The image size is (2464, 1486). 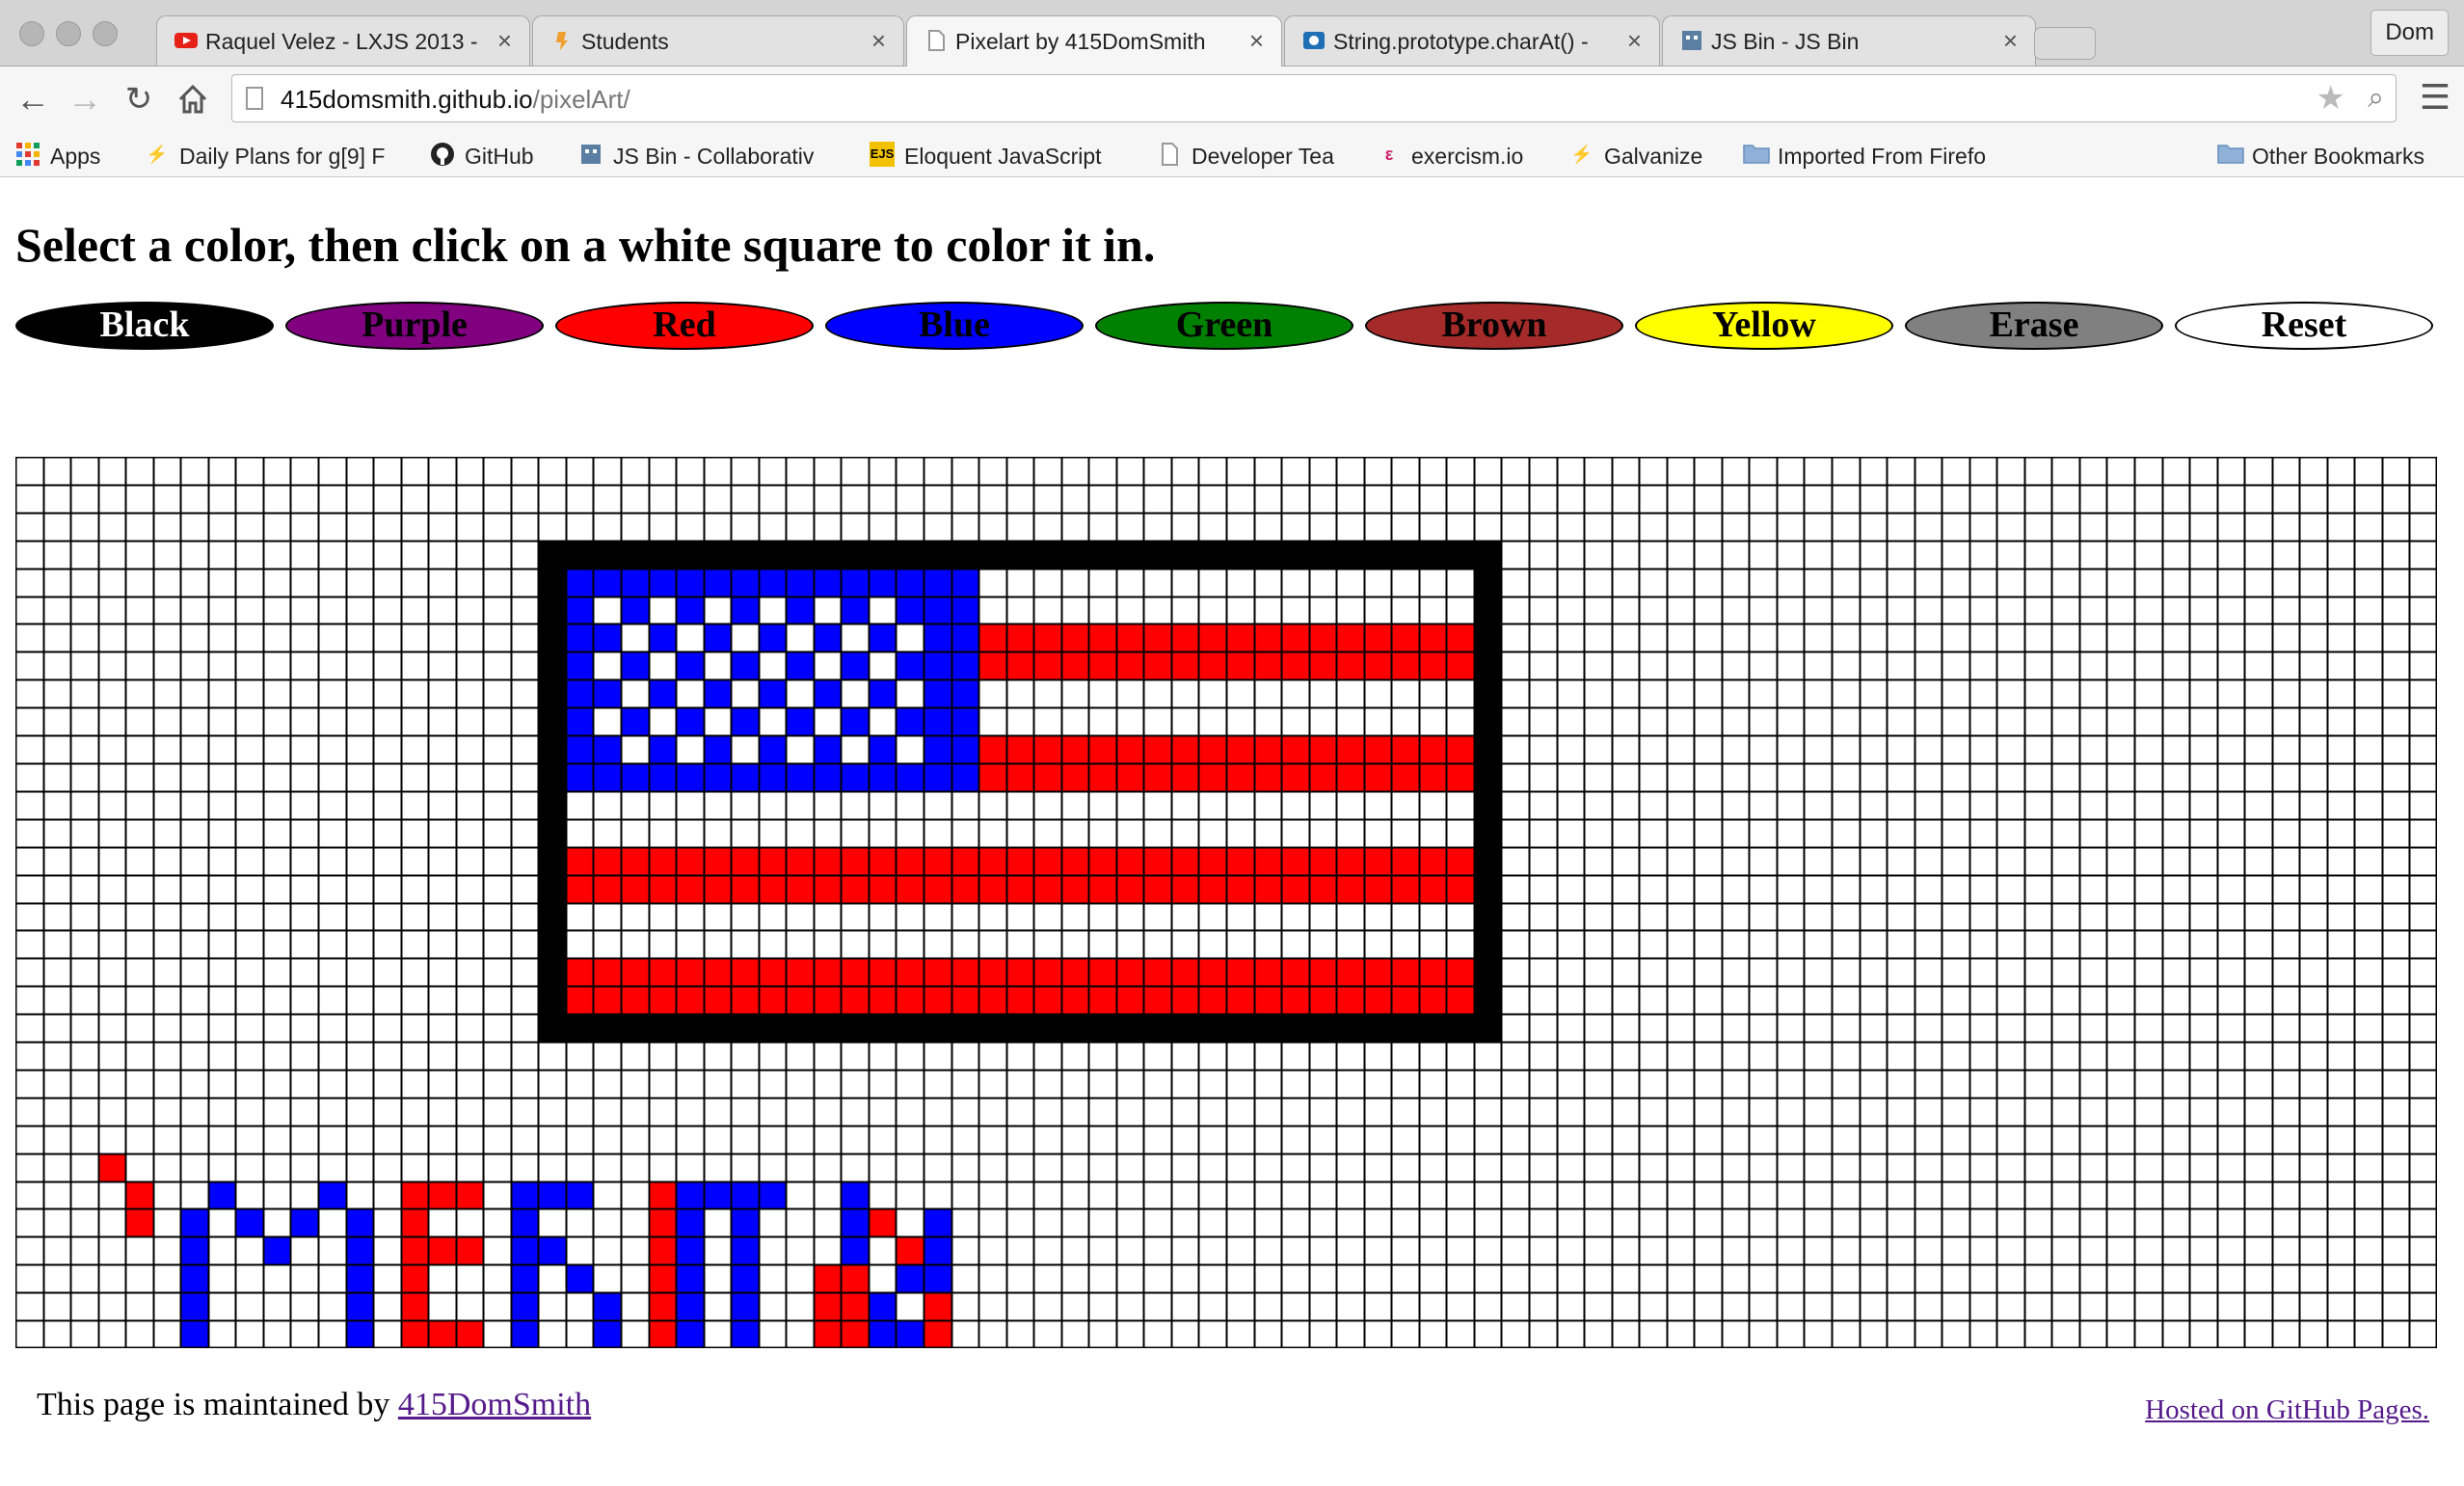 I want to click on bookmark-developer-tea: Developer Tea, so click(x=1246, y=154).